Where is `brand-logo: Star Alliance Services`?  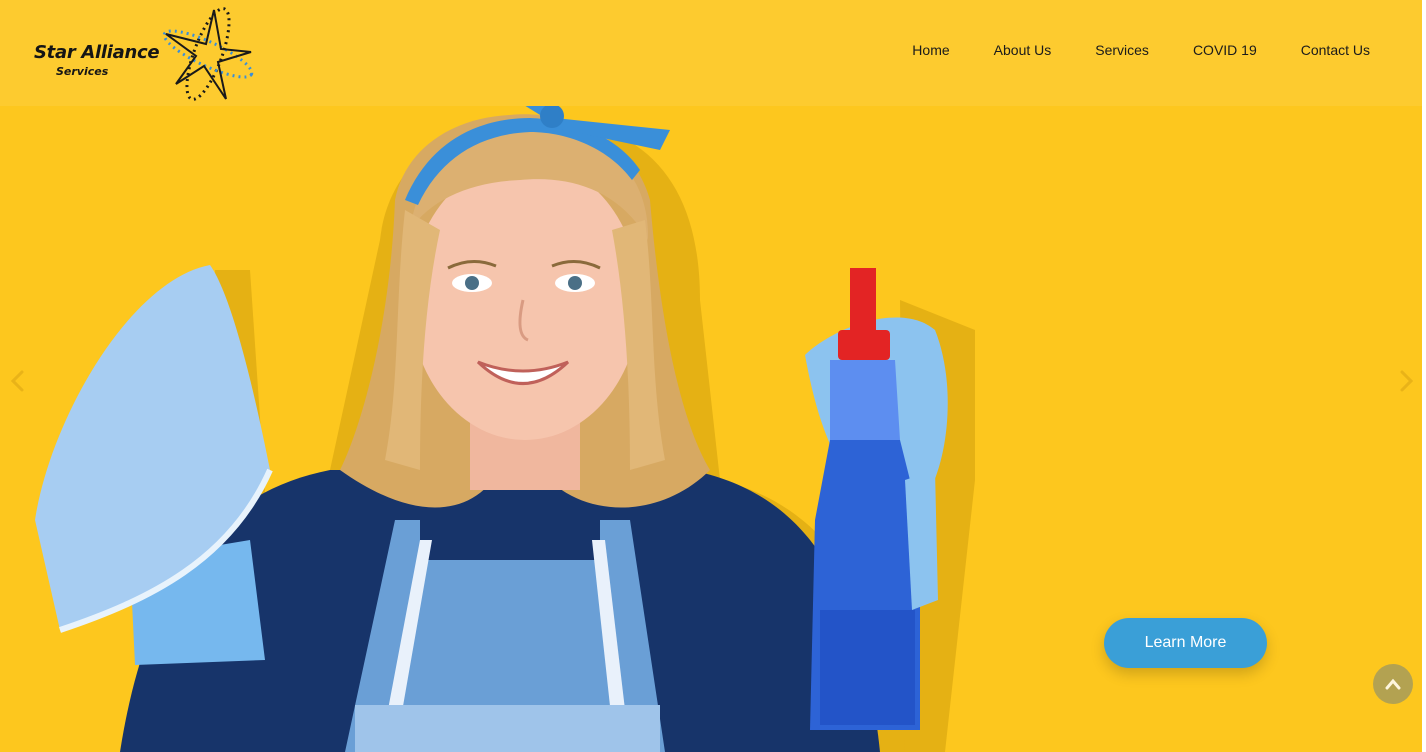
brand-logo: Star Alliance Services is located at coordinates (143, 55).